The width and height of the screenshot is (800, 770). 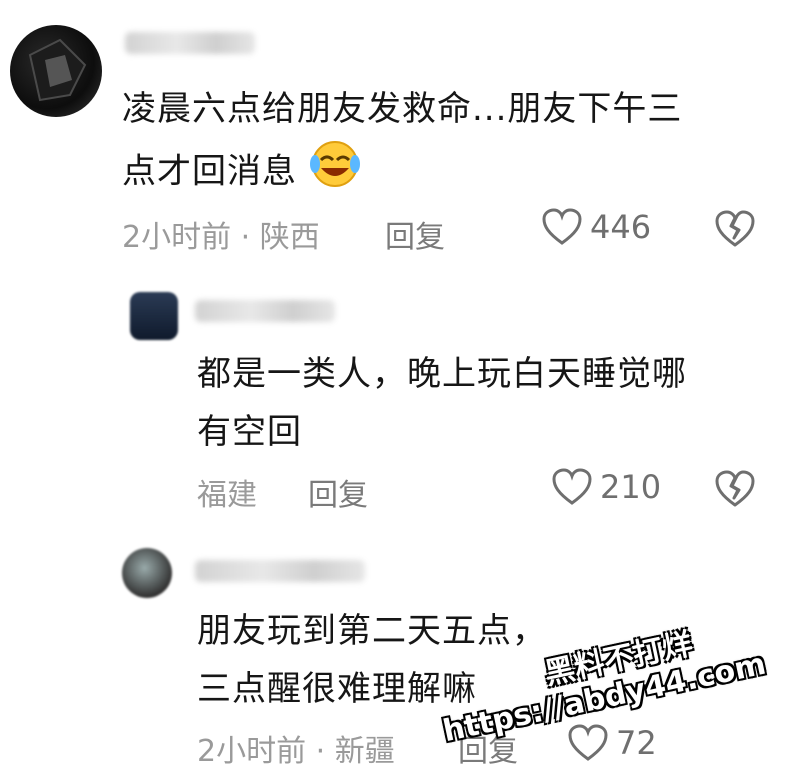 I want to click on like-count: 210, so click(x=631, y=487).